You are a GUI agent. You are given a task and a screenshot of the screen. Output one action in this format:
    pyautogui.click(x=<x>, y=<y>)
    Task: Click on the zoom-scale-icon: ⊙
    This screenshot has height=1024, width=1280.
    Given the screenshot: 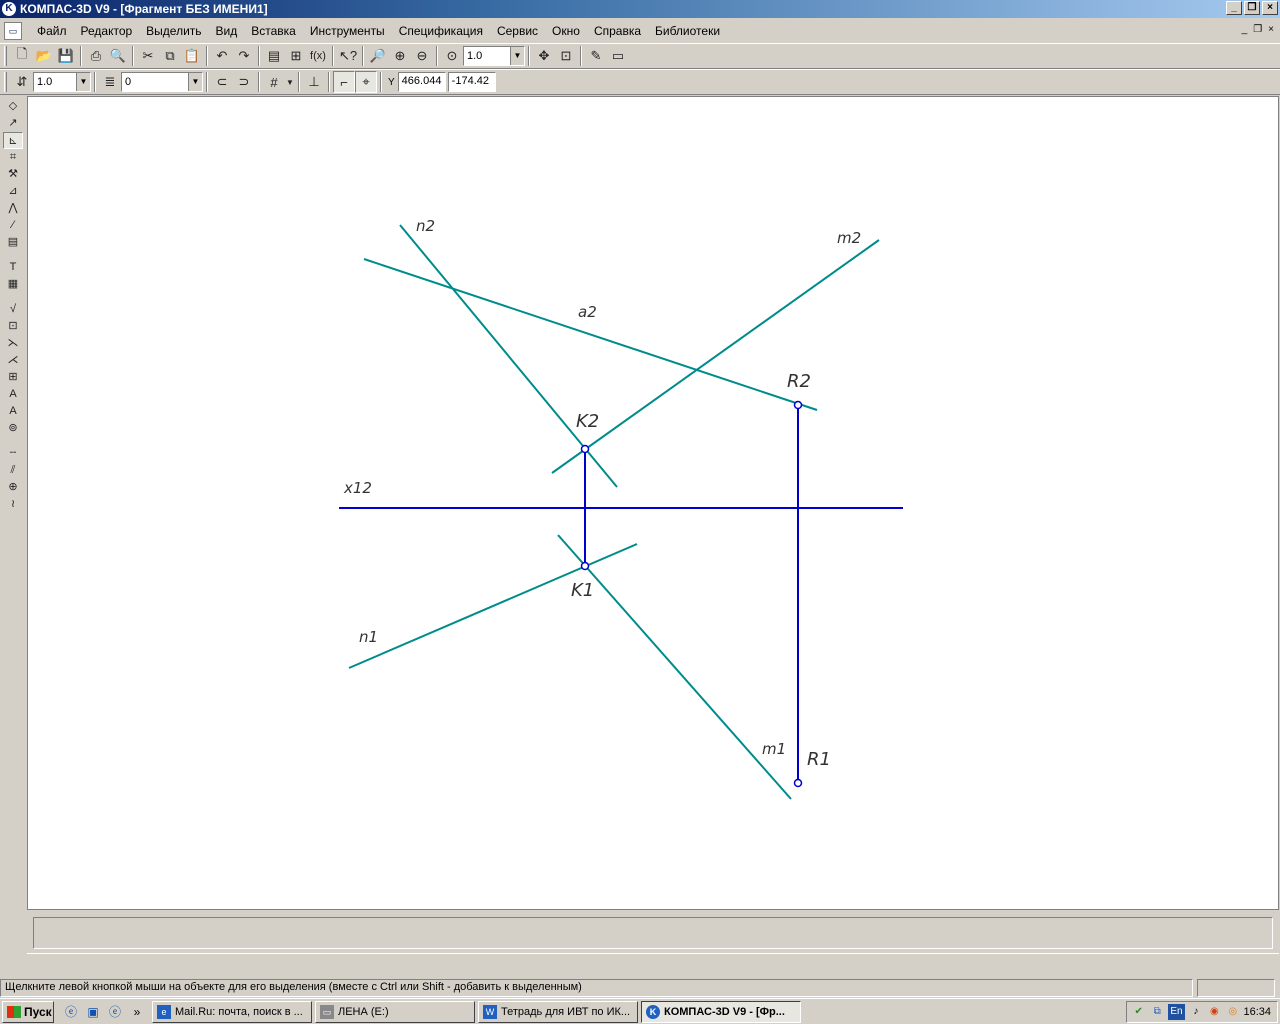 What is the action you would take?
    pyautogui.click(x=452, y=56)
    